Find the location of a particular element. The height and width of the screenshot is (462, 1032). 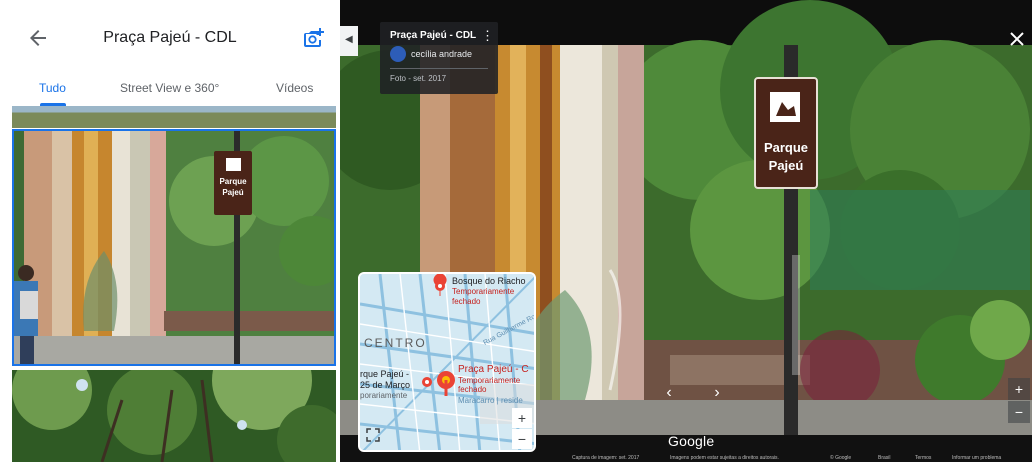

chevron-left-icon: ◀ is located at coordinates (349, 39).